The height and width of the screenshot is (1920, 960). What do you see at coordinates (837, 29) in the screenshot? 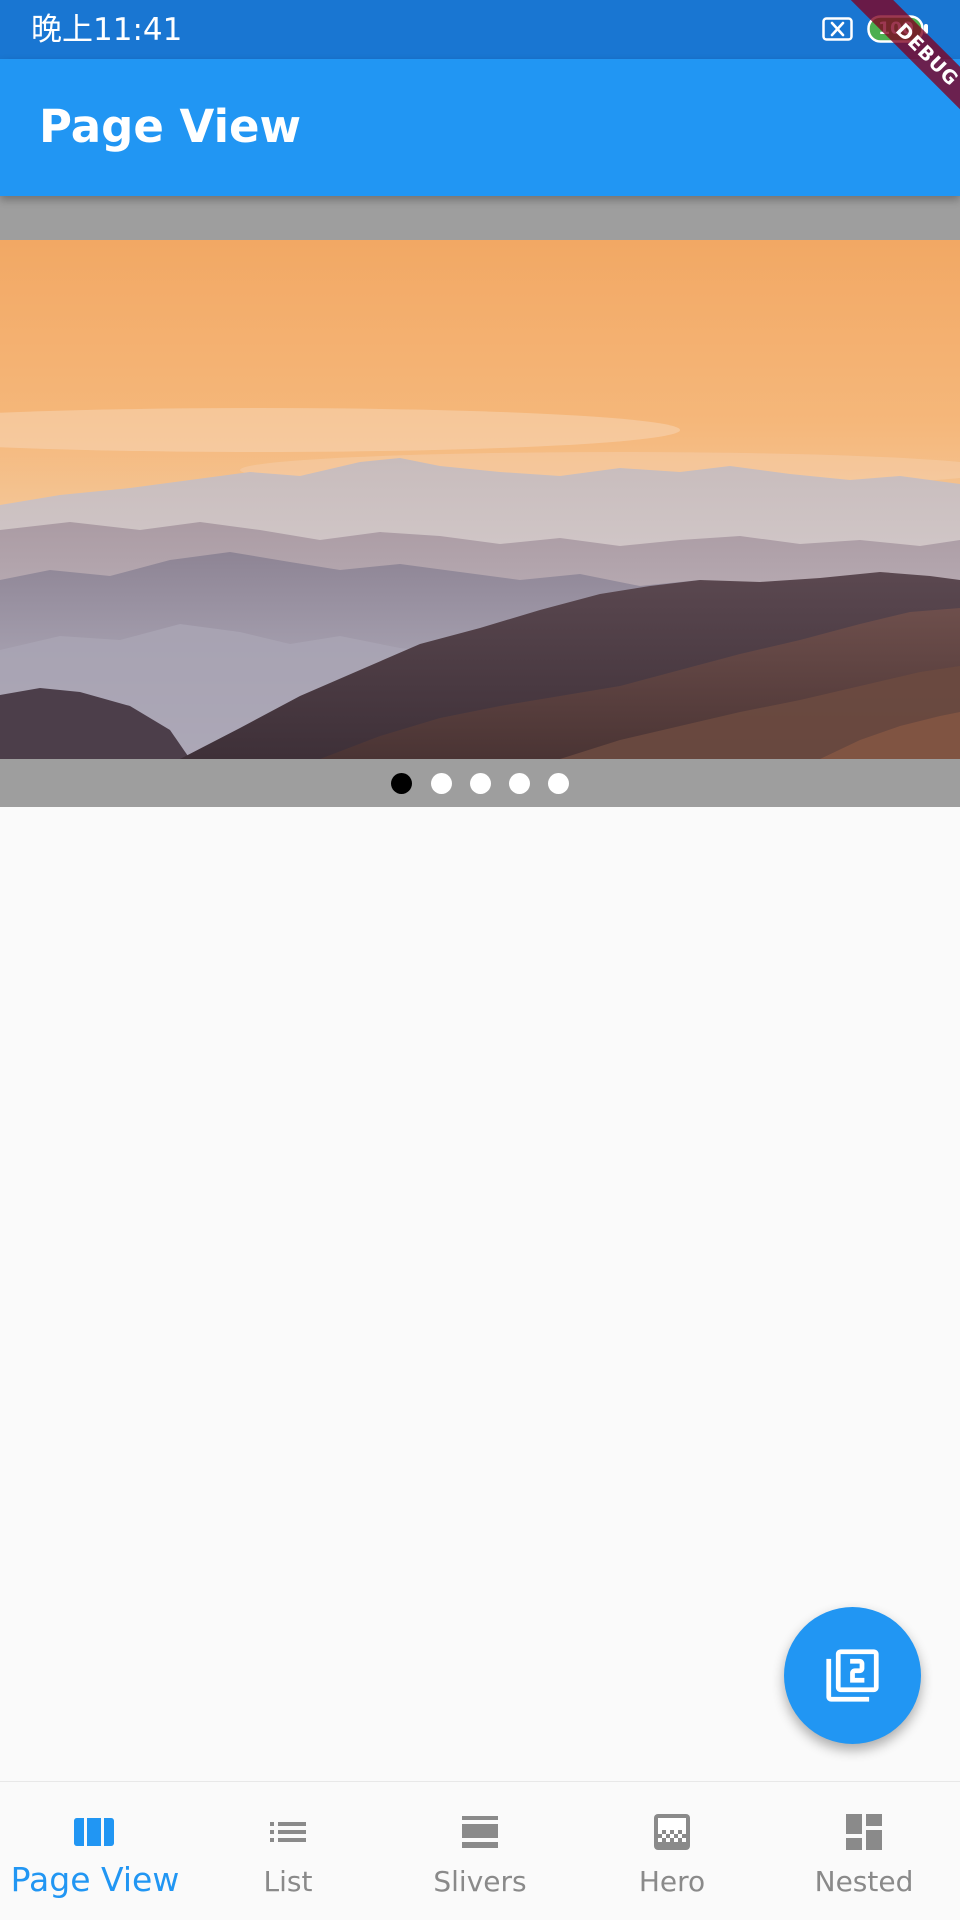
I see `sim-off-icon` at bounding box center [837, 29].